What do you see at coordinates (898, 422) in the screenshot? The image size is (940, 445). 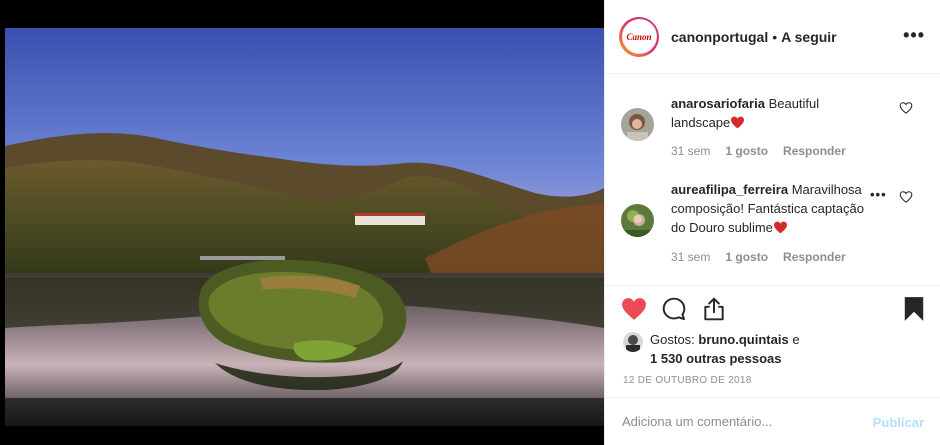 I see `publish-button: Publicar` at bounding box center [898, 422].